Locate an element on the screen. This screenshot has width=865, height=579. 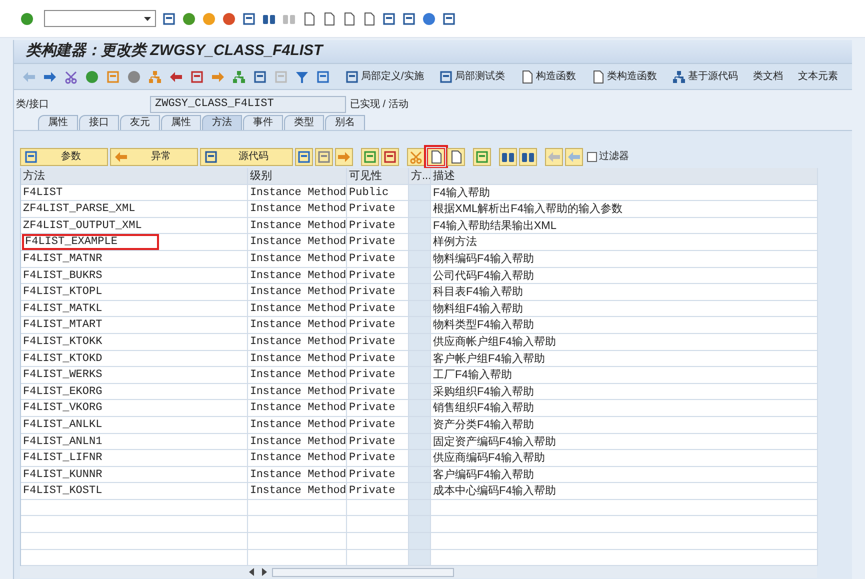
tab: 接口 is located at coordinates (99, 122).